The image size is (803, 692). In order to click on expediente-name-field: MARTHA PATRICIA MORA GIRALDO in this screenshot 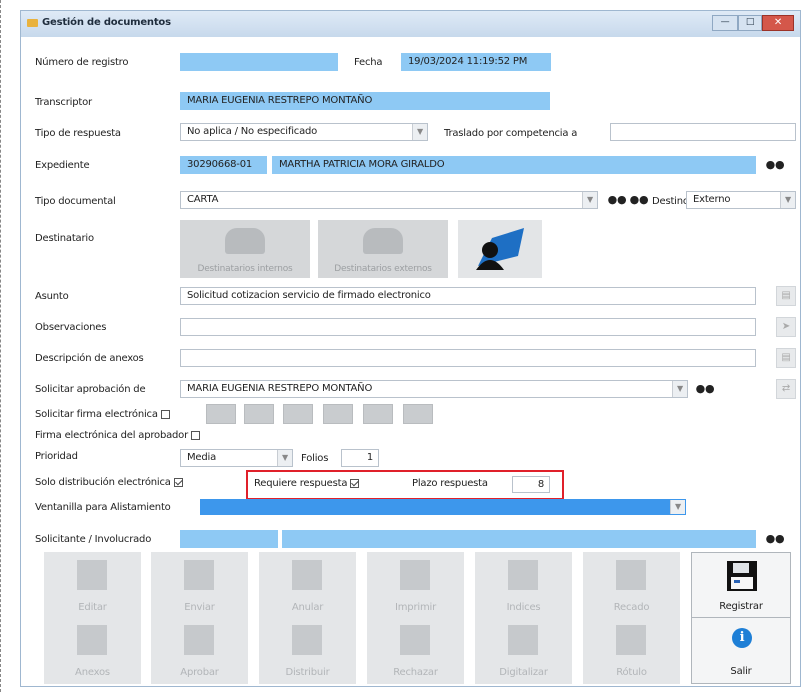, I will do `click(514, 165)`.